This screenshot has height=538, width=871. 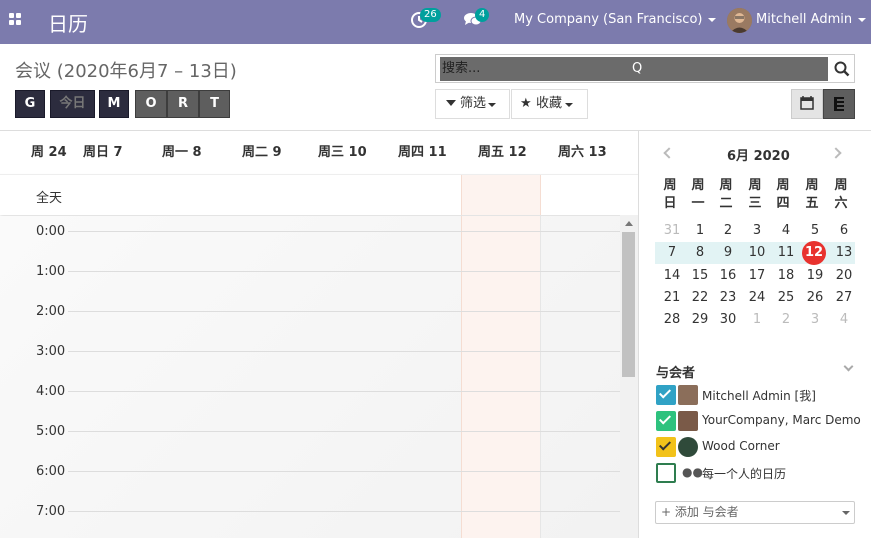 What do you see at coordinates (783, 194) in the screenshot?
I see `weekday-header: 周 四` at bounding box center [783, 194].